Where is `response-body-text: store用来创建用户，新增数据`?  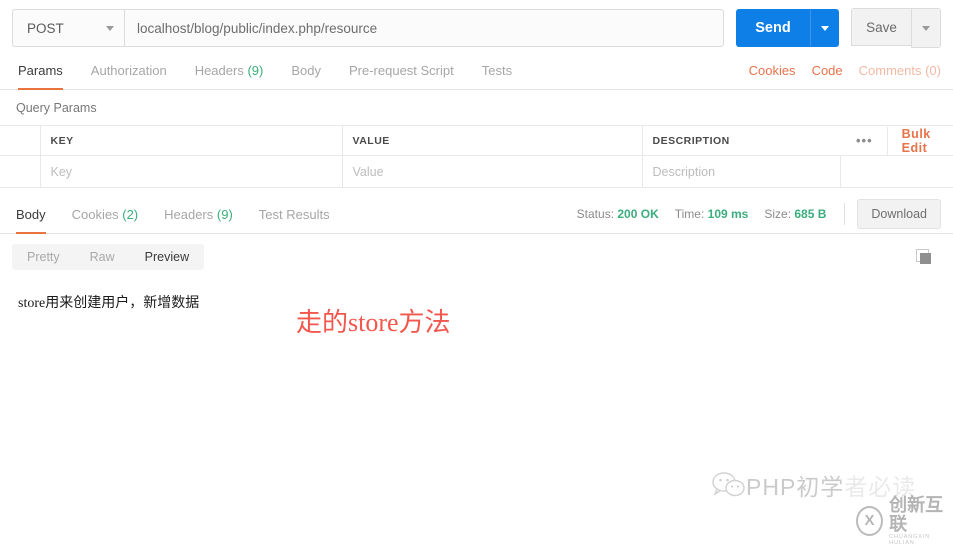
response-body-text: store用来创建用户，新增数据 is located at coordinates (109, 303).